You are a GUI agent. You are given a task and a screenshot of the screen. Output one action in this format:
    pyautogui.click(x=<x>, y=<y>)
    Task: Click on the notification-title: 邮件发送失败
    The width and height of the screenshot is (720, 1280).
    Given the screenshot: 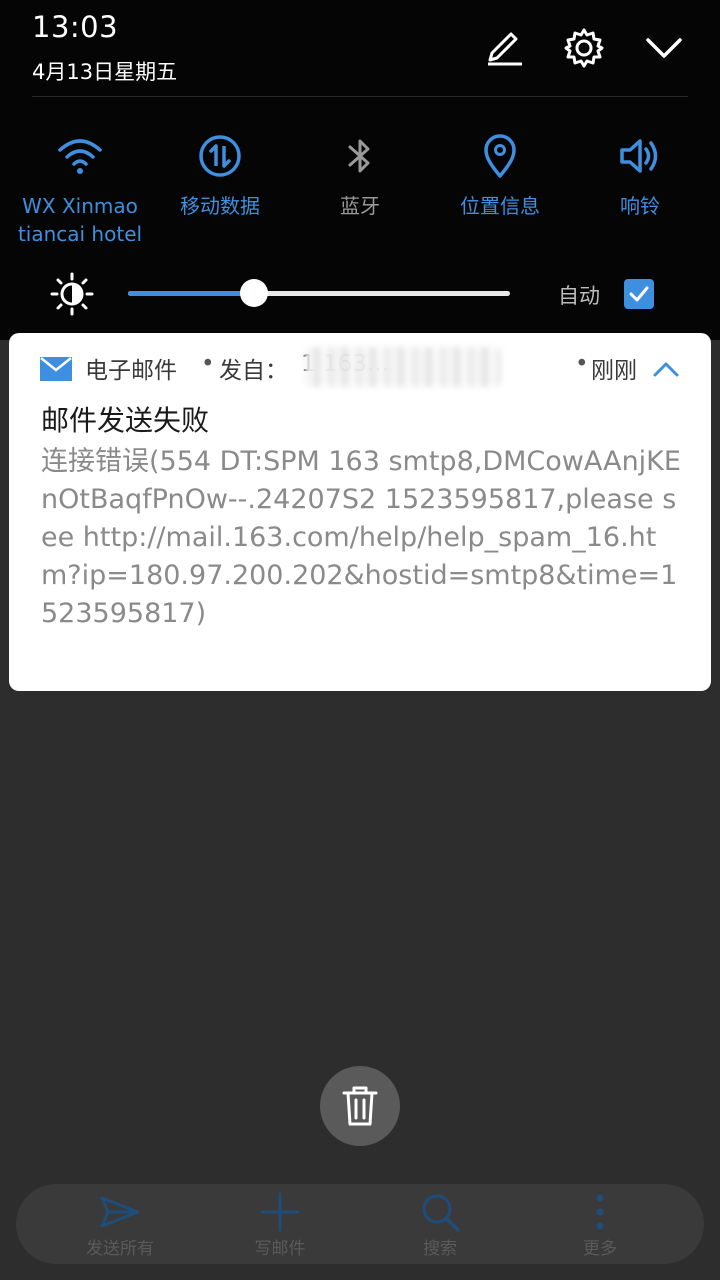 What is the action you would take?
    pyautogui.click(x=125, y=420)
    